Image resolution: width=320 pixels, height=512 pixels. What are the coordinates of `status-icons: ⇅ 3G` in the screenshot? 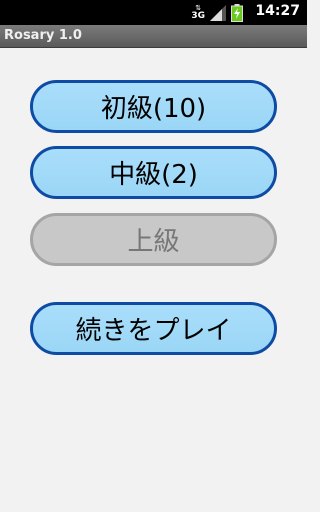 It's located at (217, 12).